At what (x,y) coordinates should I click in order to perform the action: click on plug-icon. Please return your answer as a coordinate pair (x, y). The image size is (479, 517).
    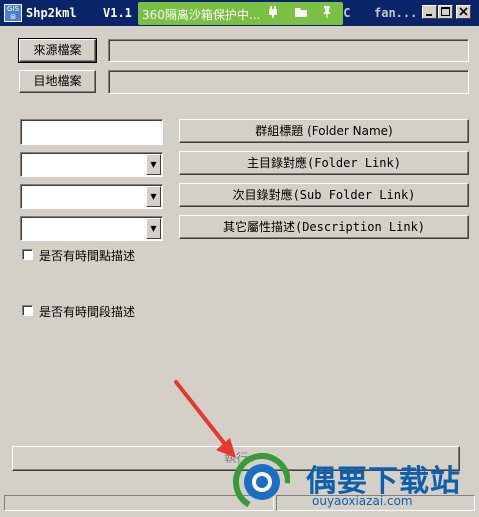
    Looking at the image, I should click on (273, 14).